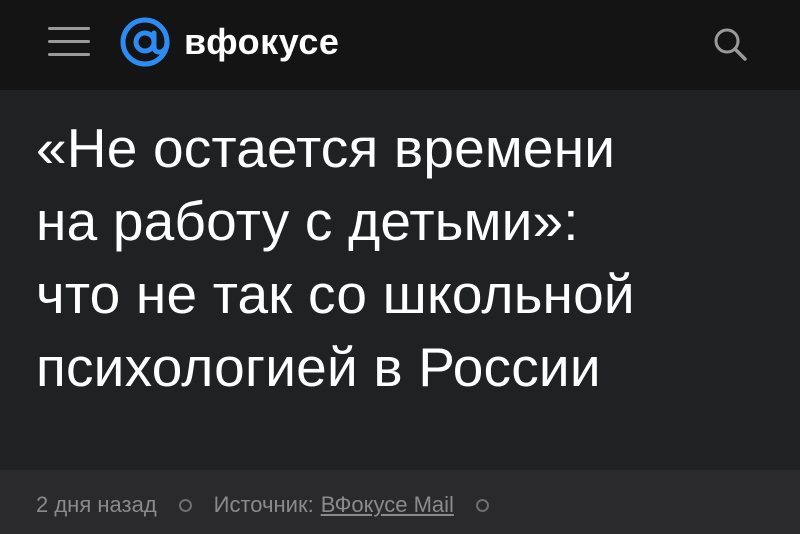 This screenshot has height=534, width=800. I want to click on search-icon, so click(730, 44).